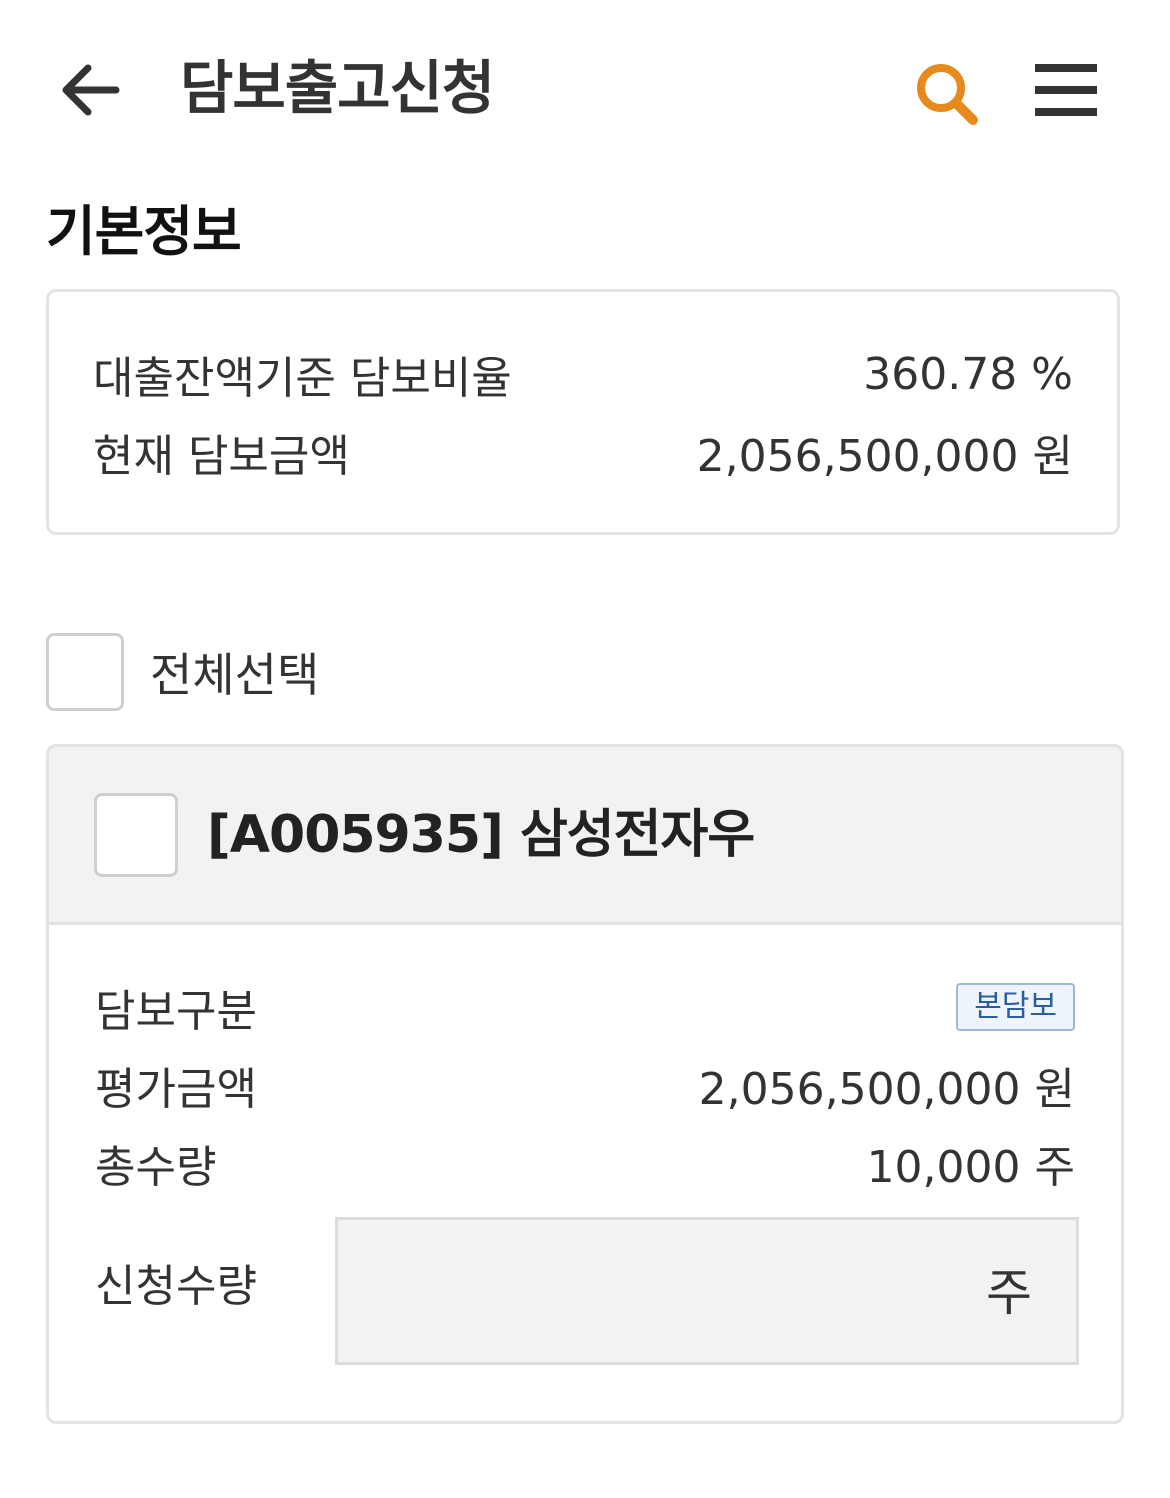 This screenshot has width=1170, height=1498. I want to click on valuation-label: 평가금액, so click(176, 1089).